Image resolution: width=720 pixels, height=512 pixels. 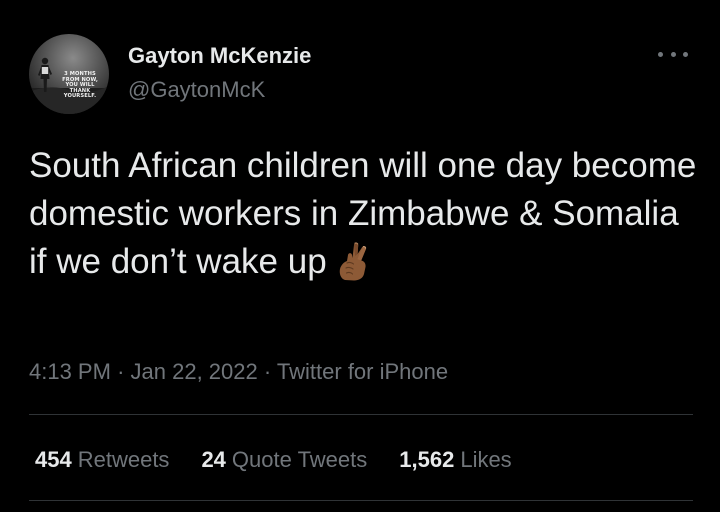 What do you see at coordinates (213, 459) in the screenshot?
I see `quote-tweets-count: 24` at bounding box center [213, 459].